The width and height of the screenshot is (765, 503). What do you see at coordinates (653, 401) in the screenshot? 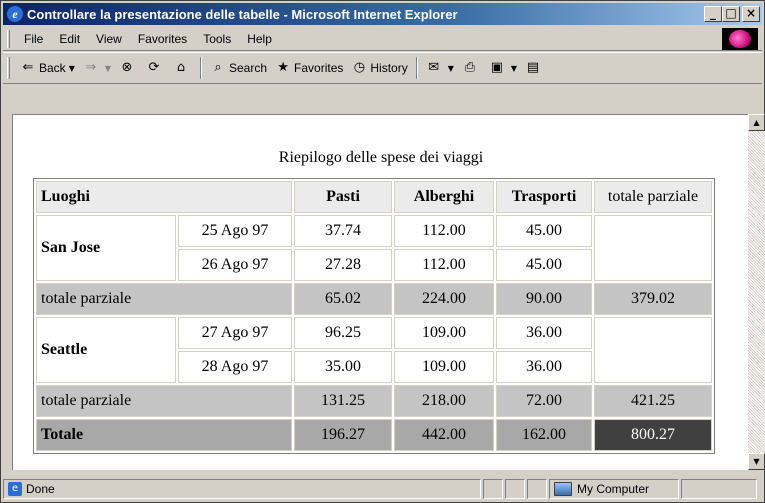
I see `subtotal-totale: 421.25` at bounding box center [653, 401].